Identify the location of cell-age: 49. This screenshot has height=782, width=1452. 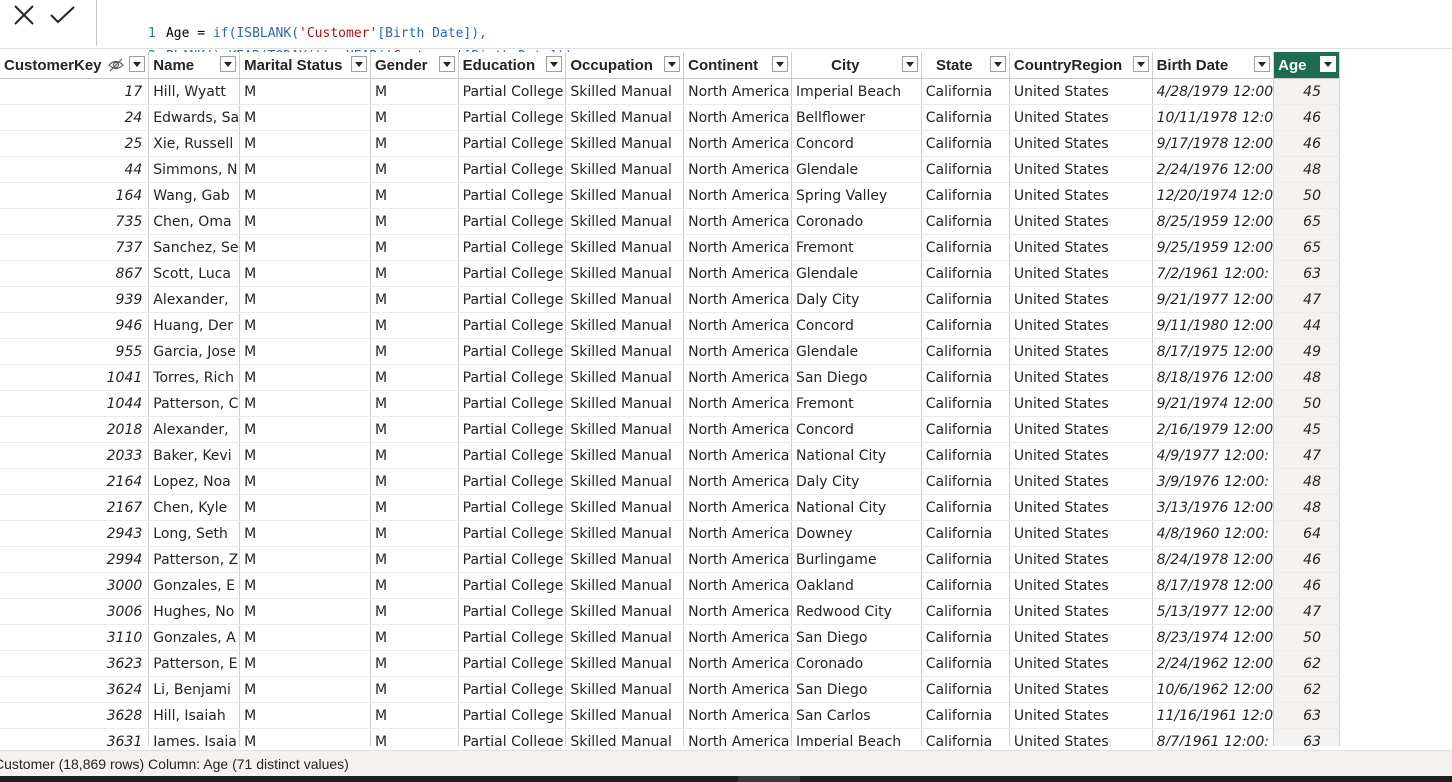
(1306, 351).